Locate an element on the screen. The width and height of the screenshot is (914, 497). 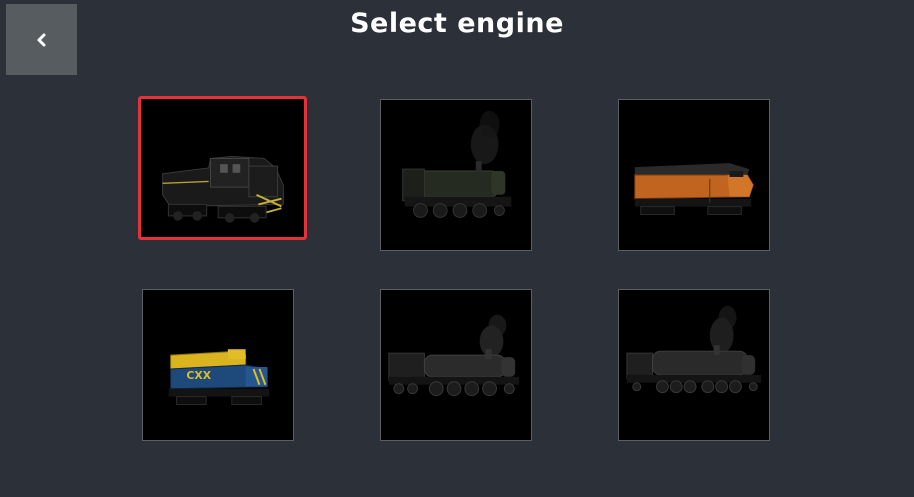
engine-tile-4: CXX is located at coordinates (218, 365).